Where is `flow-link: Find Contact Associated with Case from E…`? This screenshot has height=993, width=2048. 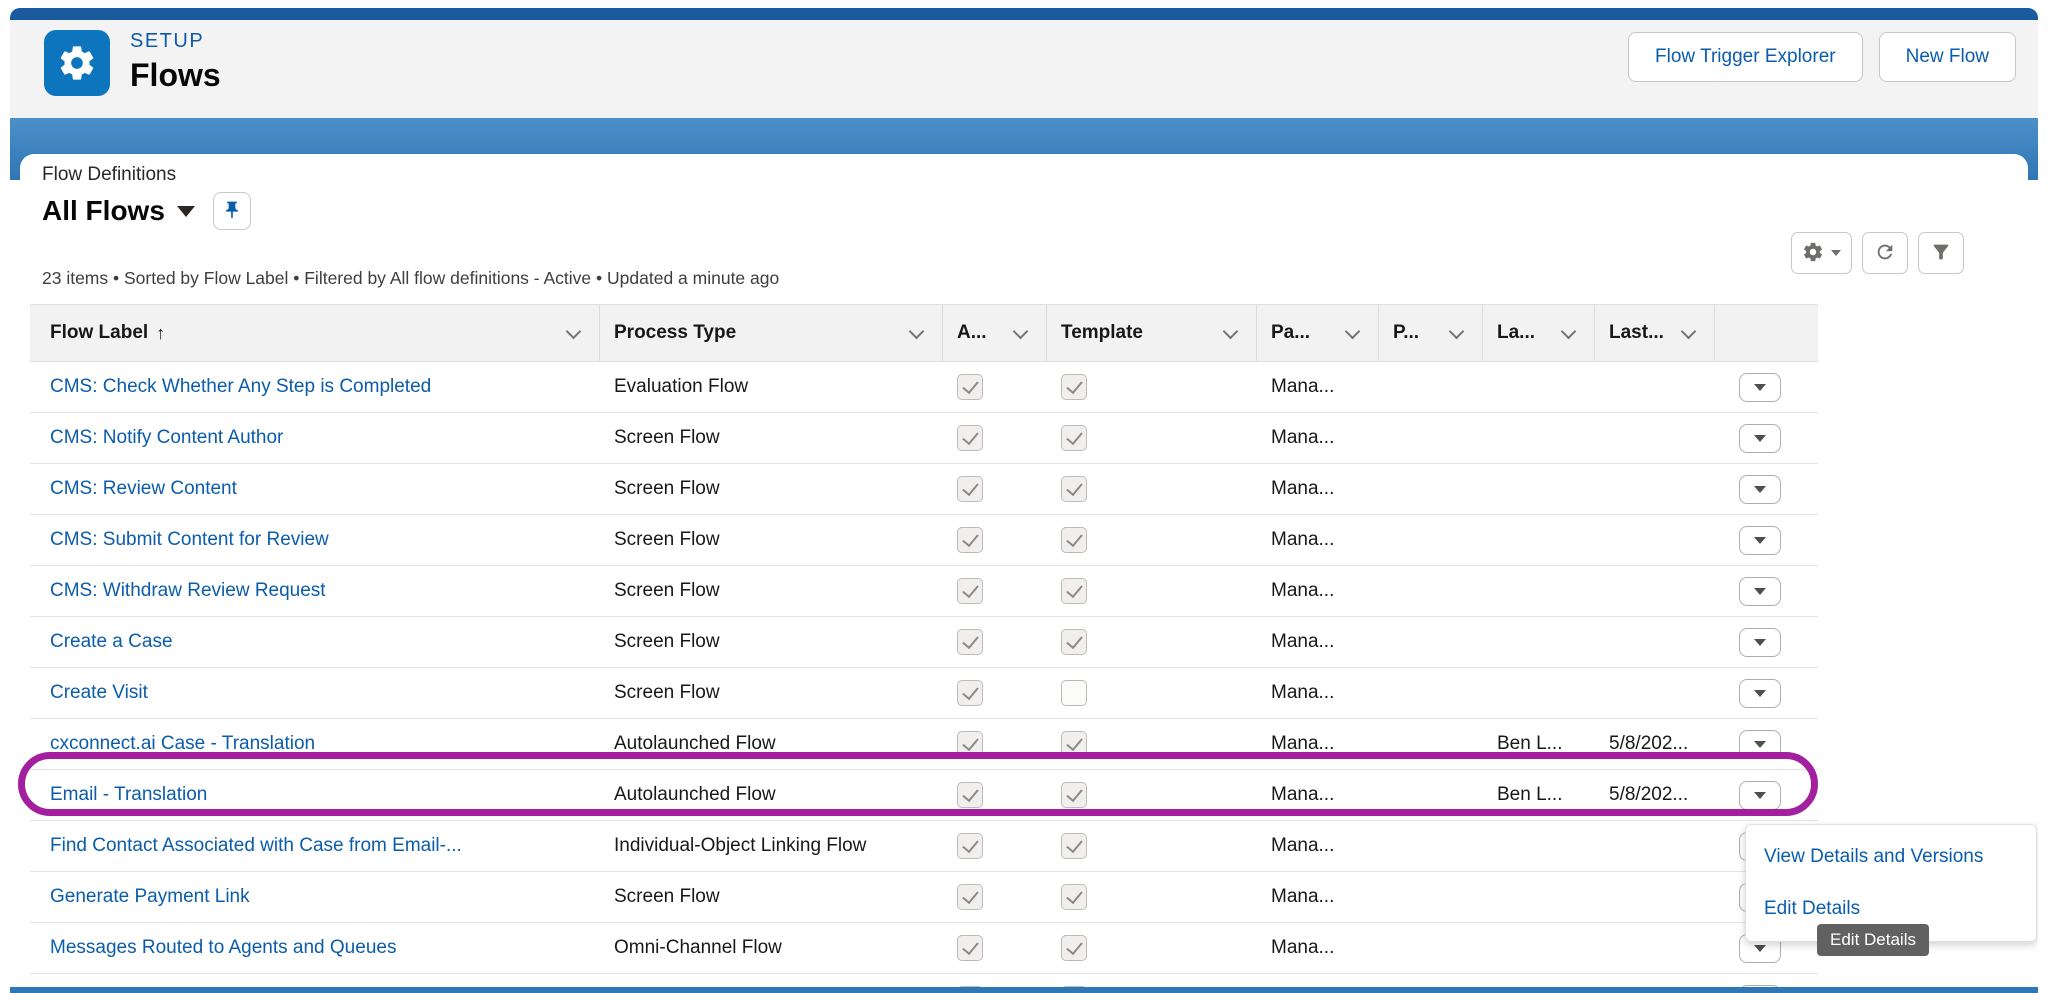
flow-link: Find Contact Associated with Case from E… is located at coordinates (256, 846).